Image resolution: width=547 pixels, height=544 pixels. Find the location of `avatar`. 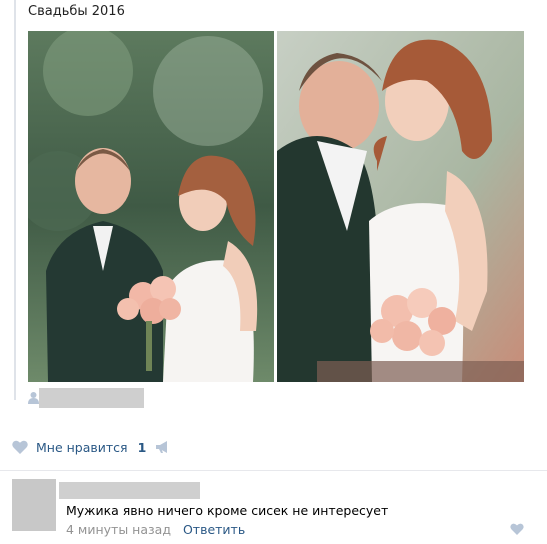

avatar is located at coordinates (34, 505).